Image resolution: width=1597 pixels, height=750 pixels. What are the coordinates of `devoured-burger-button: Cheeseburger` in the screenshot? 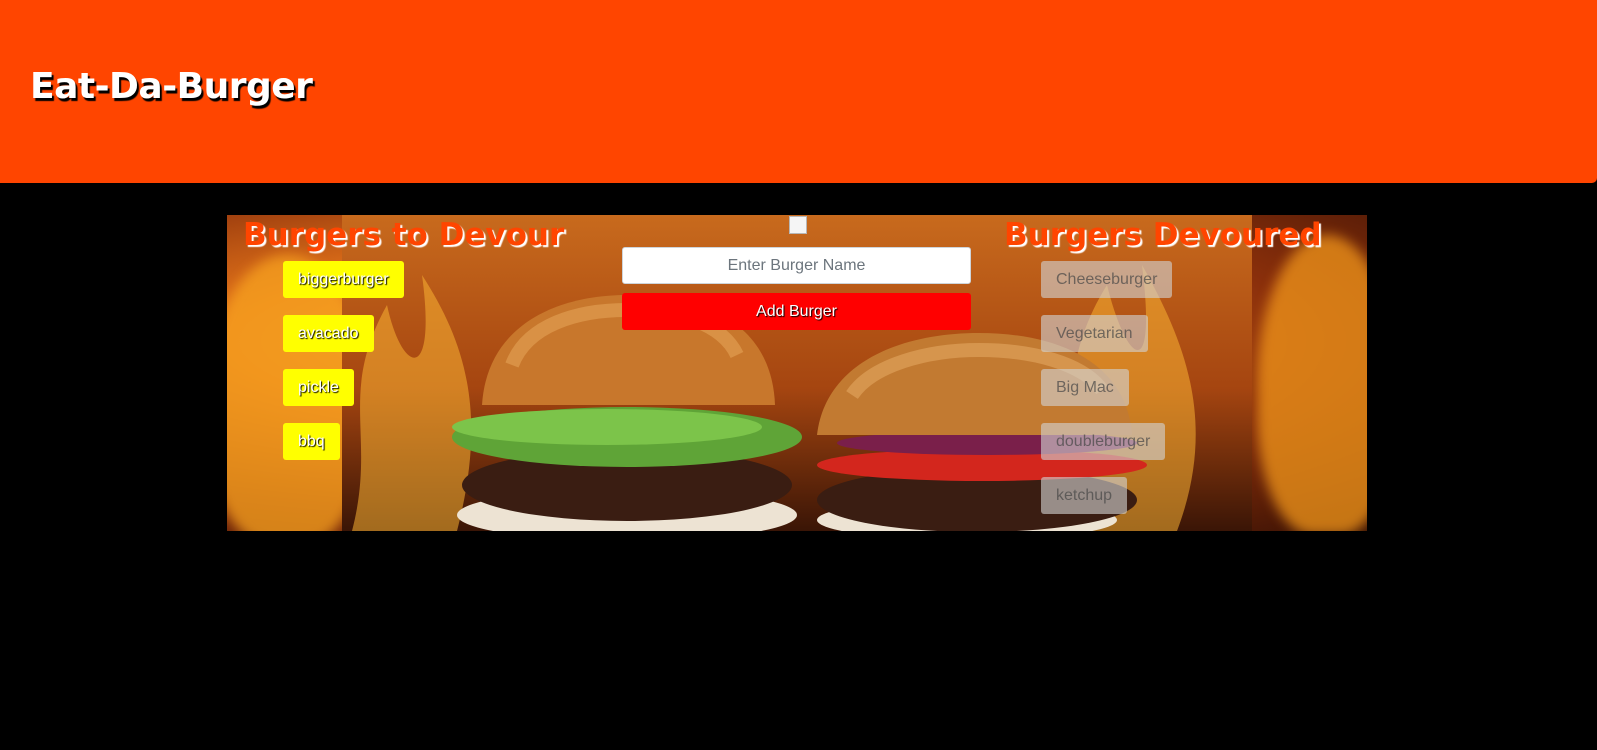 It's located at (1107, 279).